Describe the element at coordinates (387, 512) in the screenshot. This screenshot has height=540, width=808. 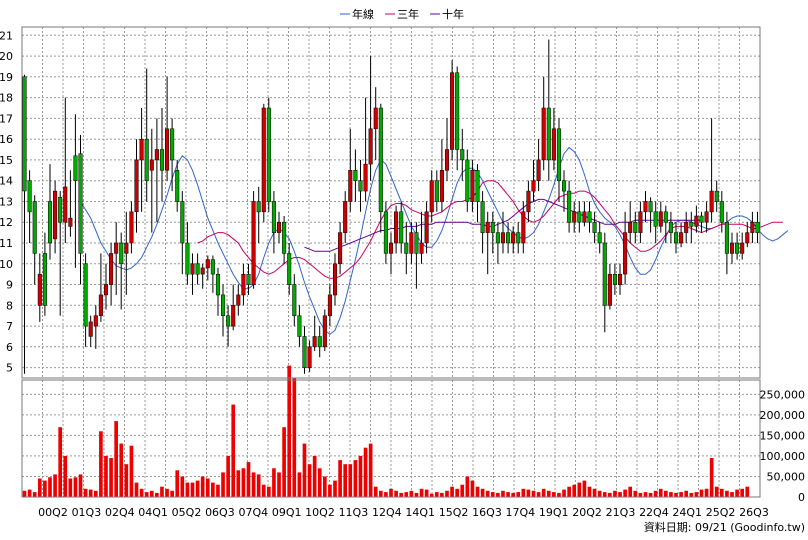
I see `x-tick-label: 12Q4` at that location.